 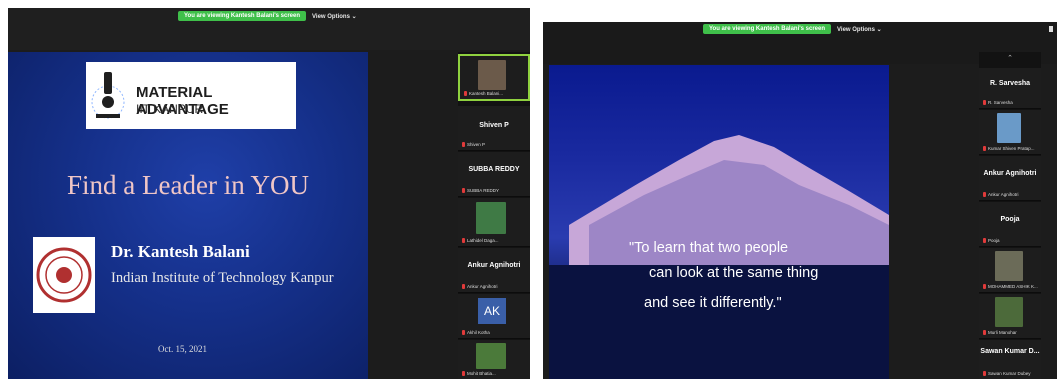 I want to click on quote-line-3: and see it differently.", so click(x=713, y=303).